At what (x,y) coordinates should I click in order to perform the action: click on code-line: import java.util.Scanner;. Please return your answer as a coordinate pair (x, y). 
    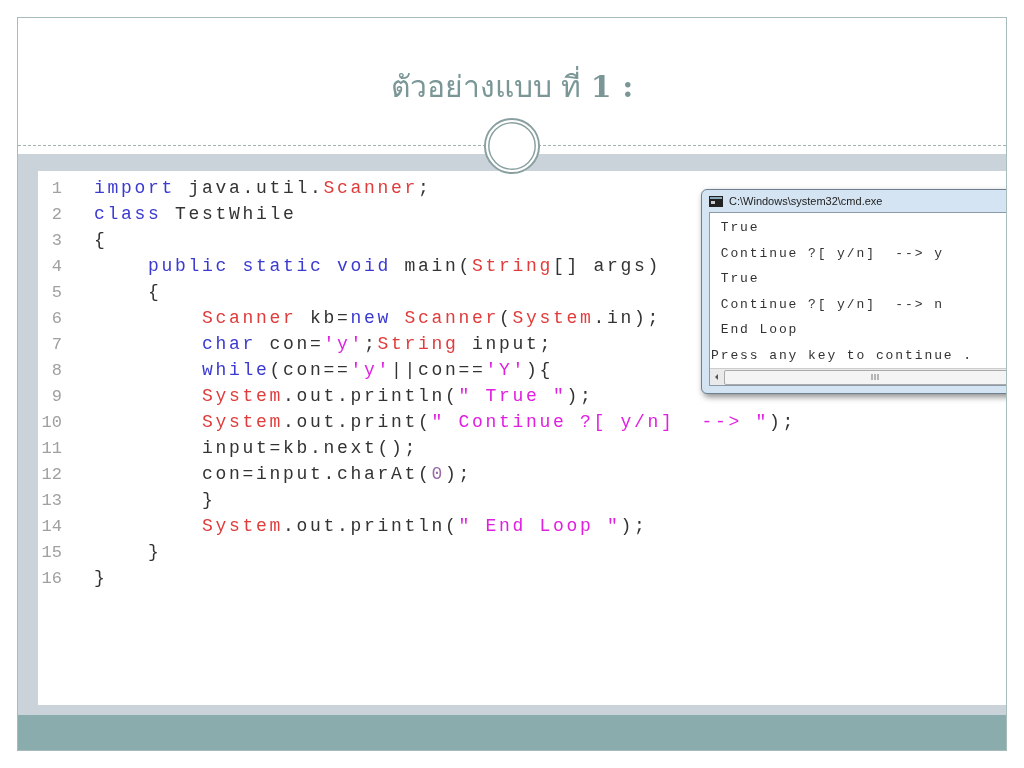
    Looking at the image, I should click on (263, 188).